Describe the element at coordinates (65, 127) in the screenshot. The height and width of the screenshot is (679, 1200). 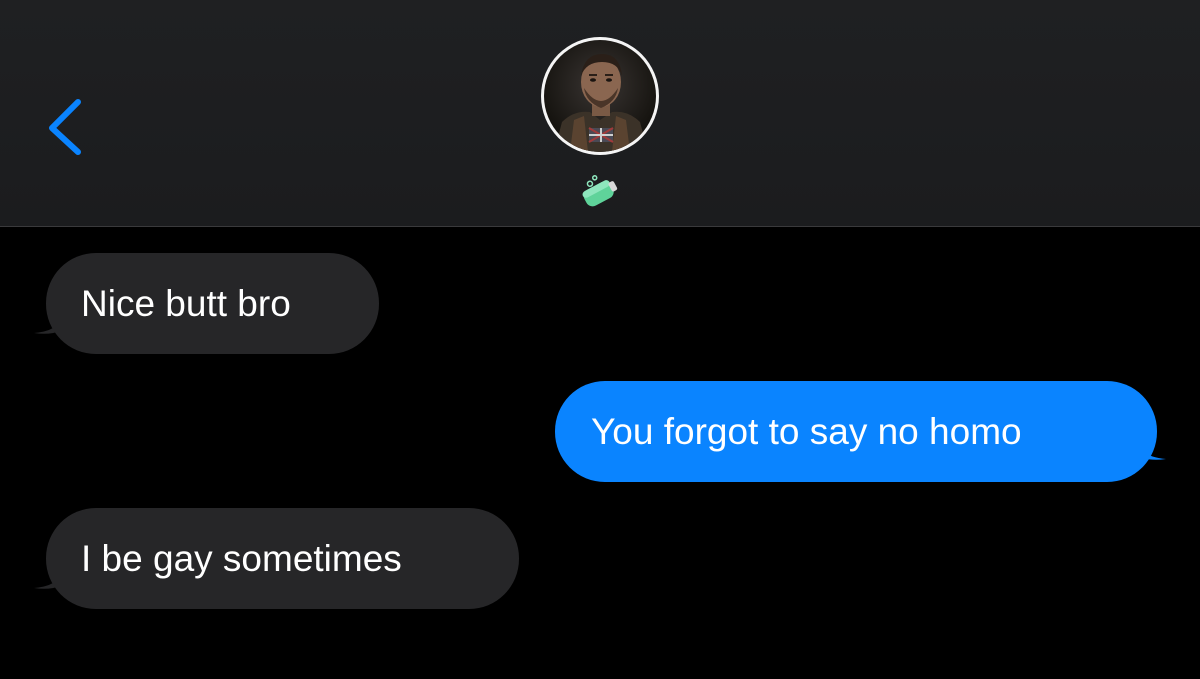
I see `chevron-left-icon` at that location.